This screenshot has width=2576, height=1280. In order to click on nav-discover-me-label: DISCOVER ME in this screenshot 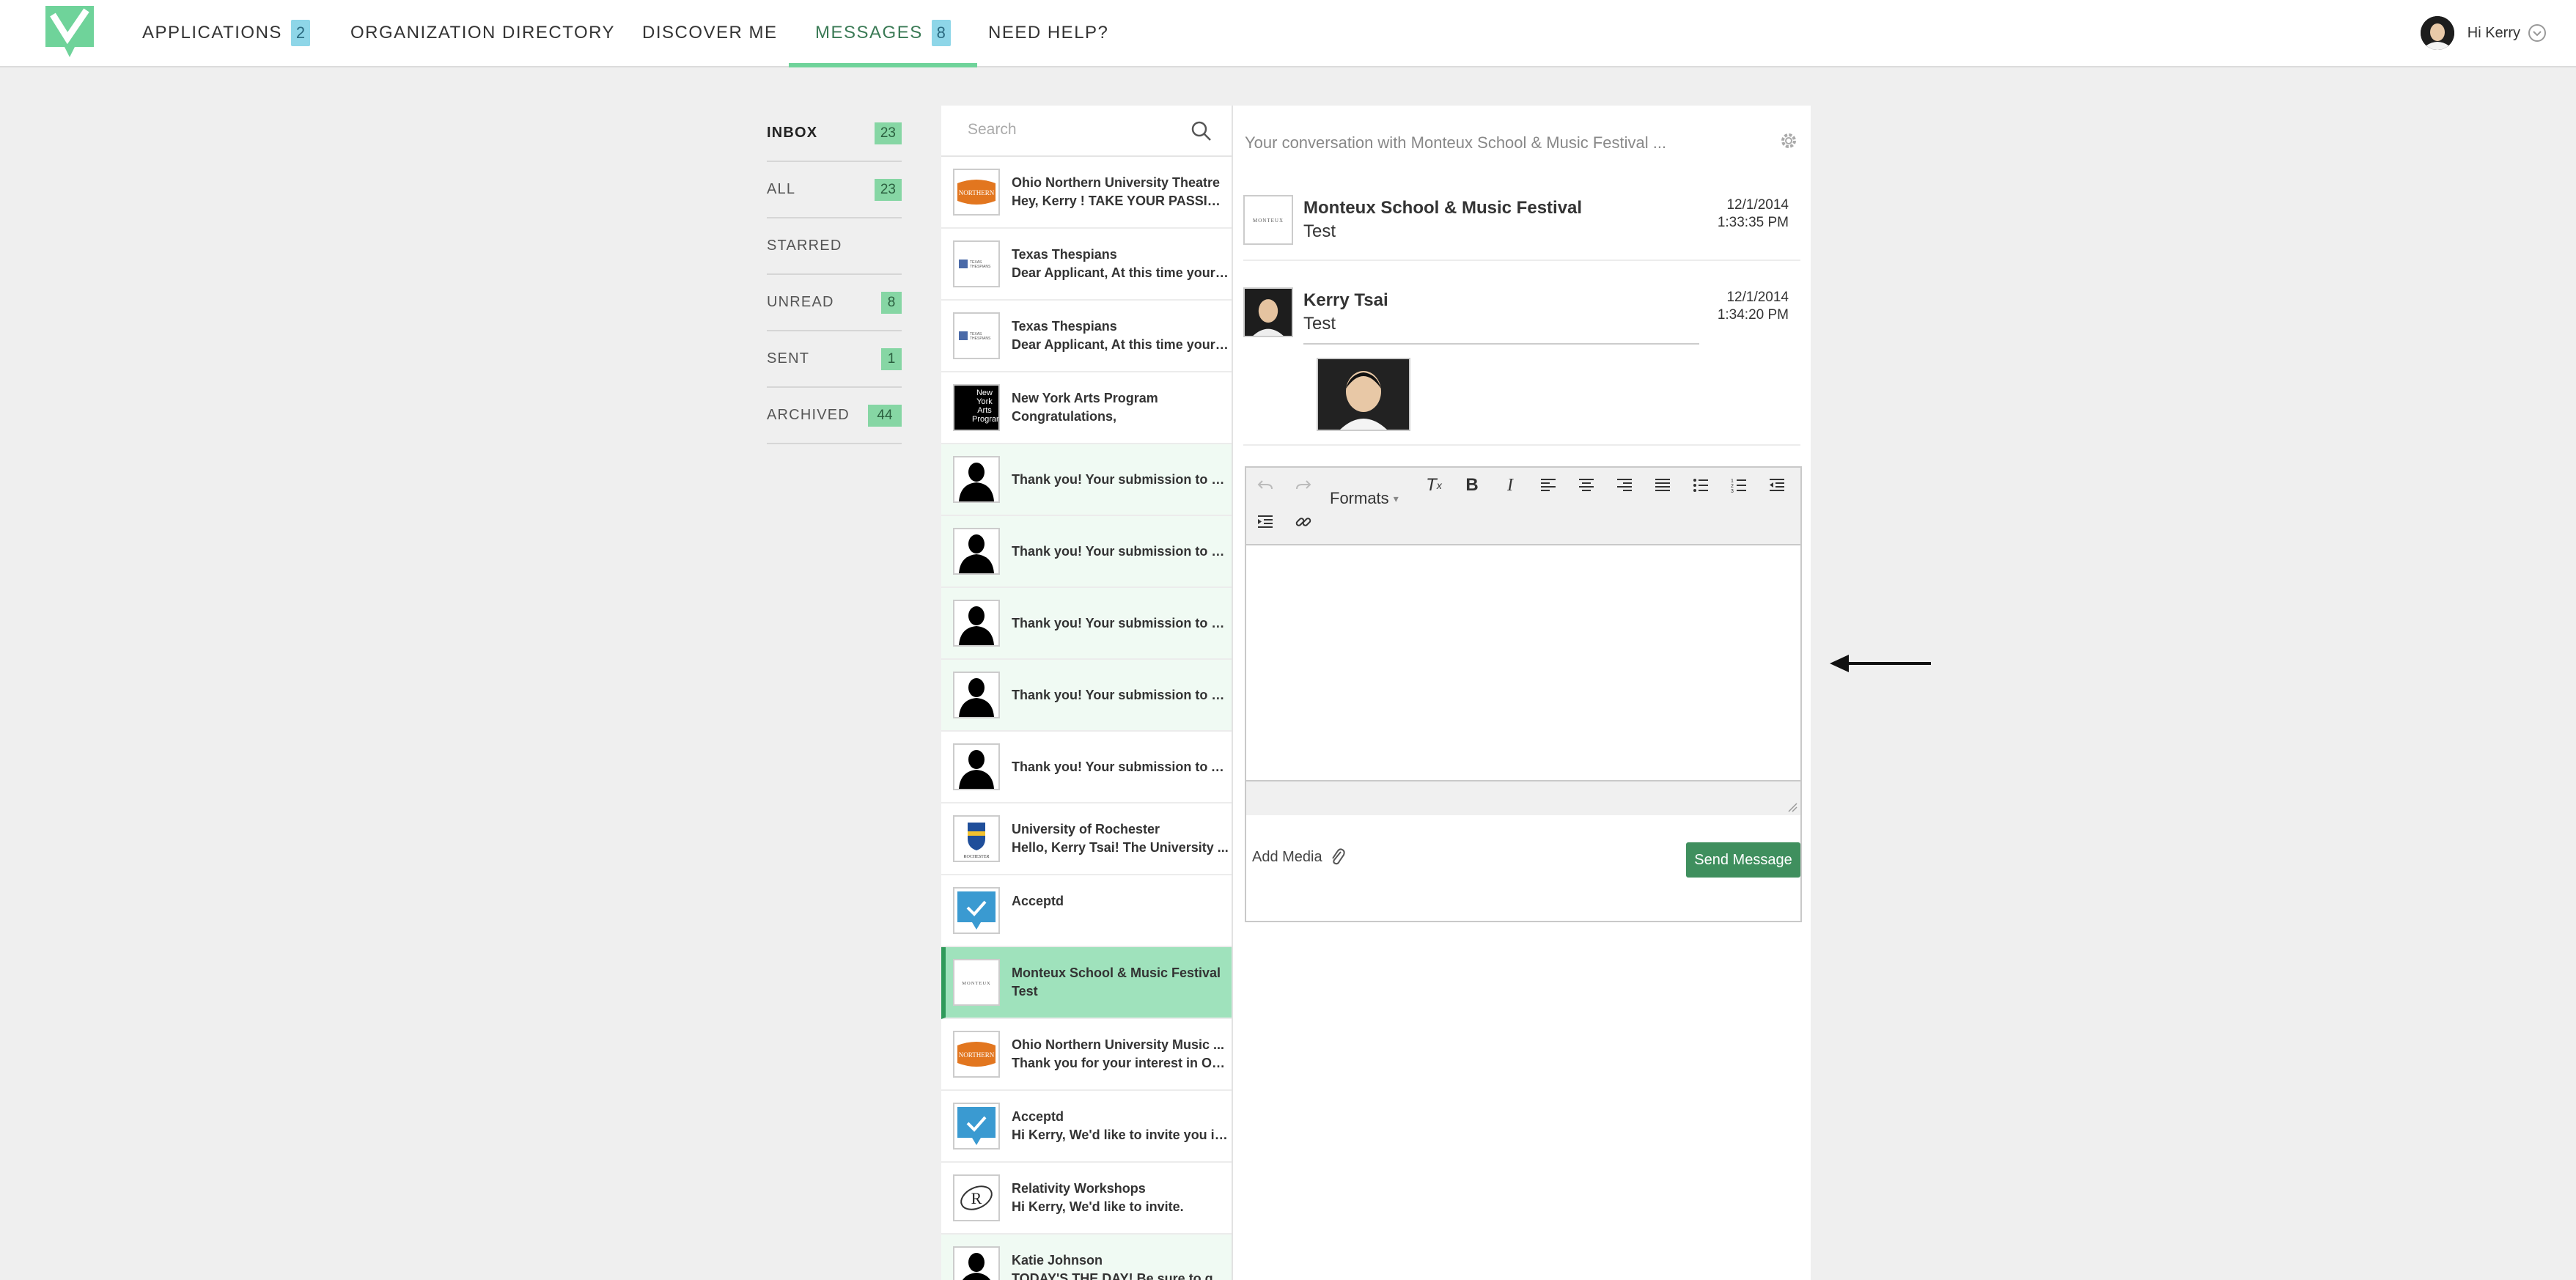, I will do `click(710, 33)`.